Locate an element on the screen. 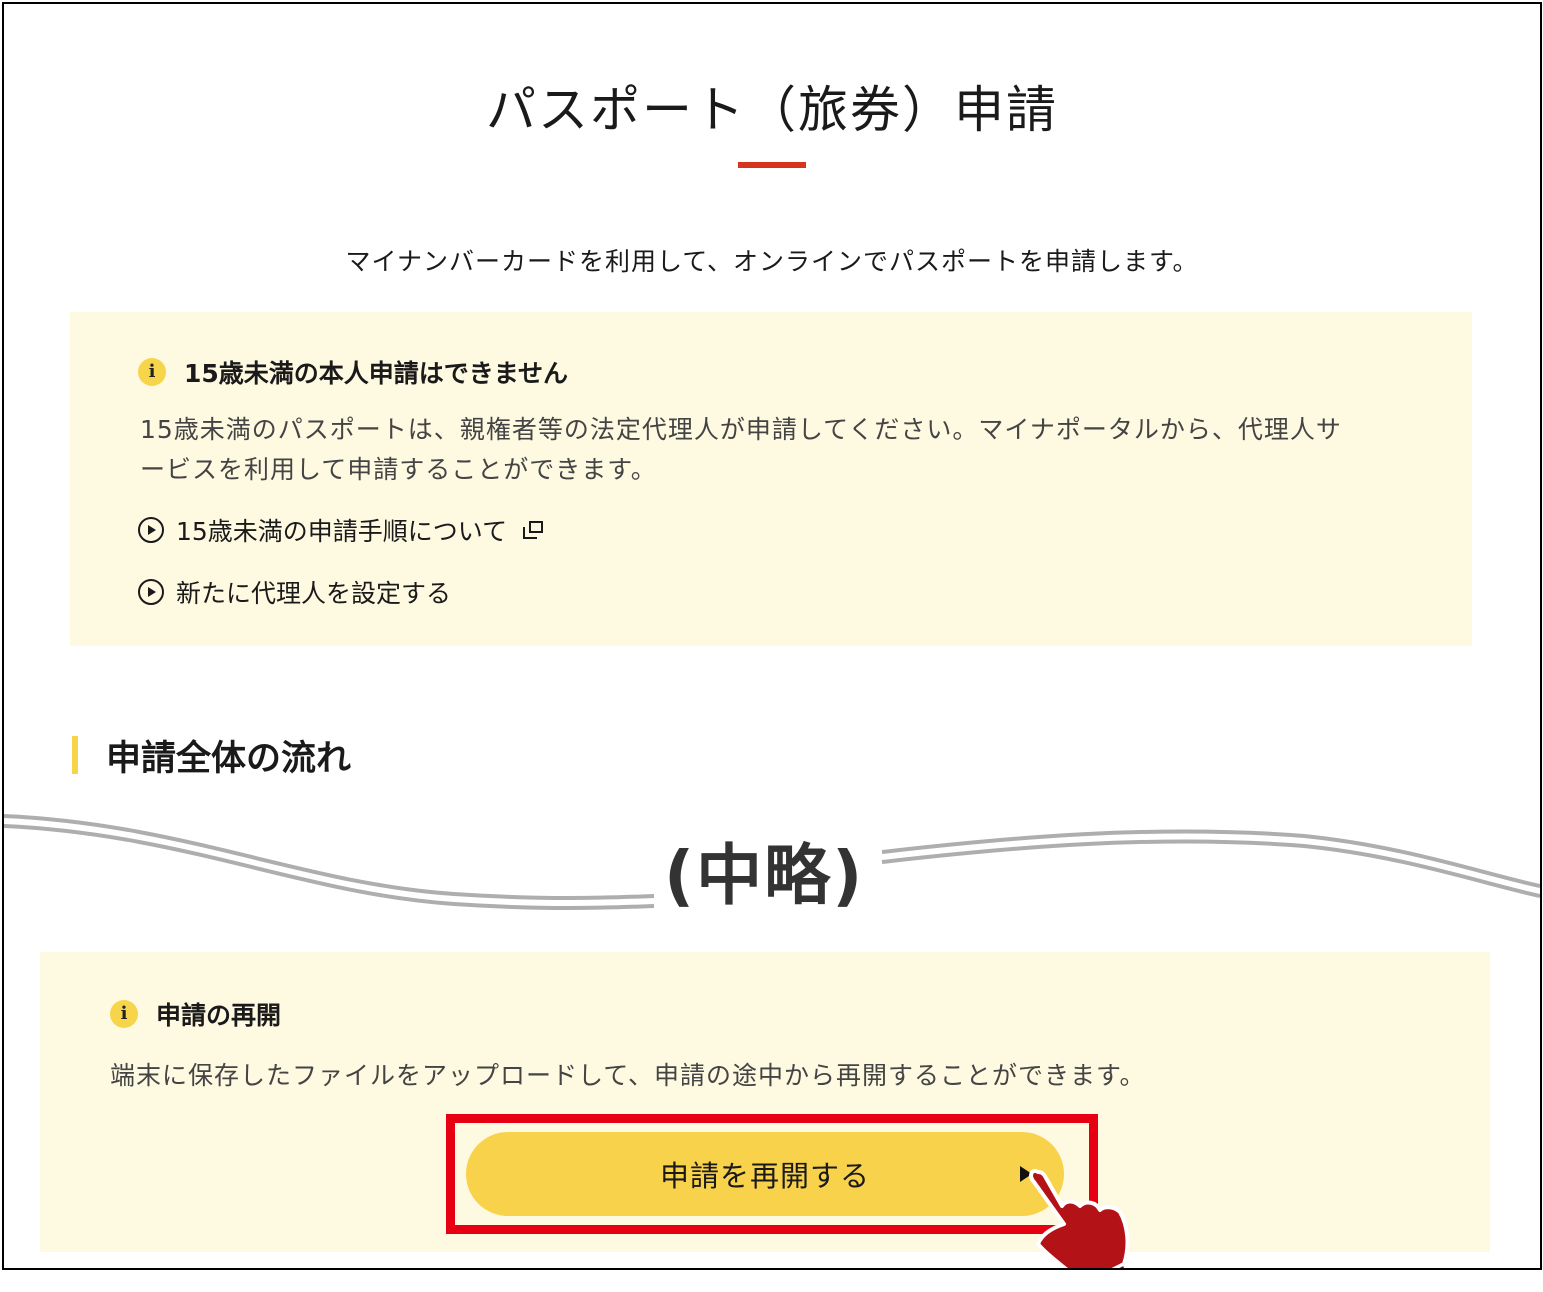 Image resolution: width=1543 pixels, height=1292 pixels. link-under15-procedure-label: 15歳未満の申請手順について is located at coordinates (342, 531).